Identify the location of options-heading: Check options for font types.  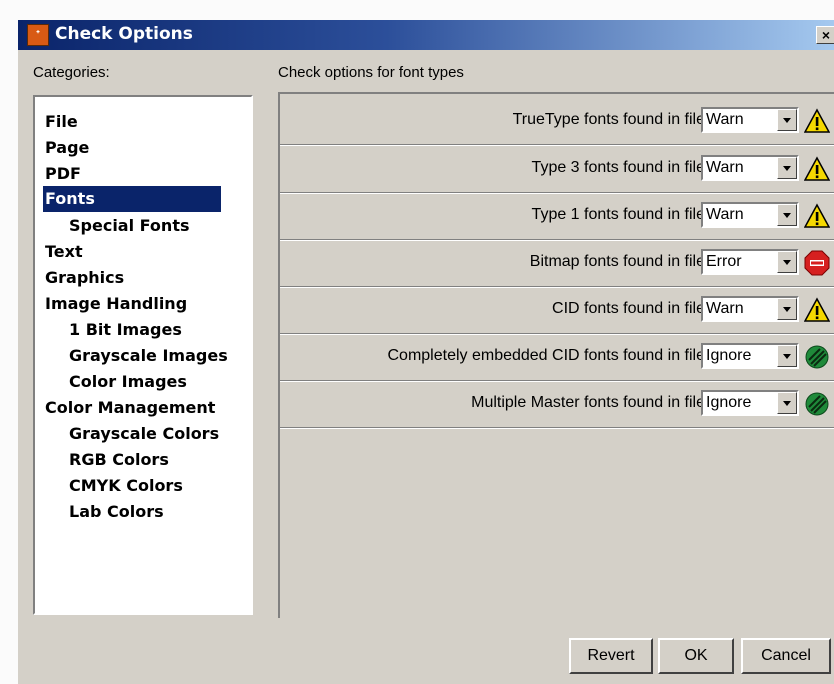
(371, 72).